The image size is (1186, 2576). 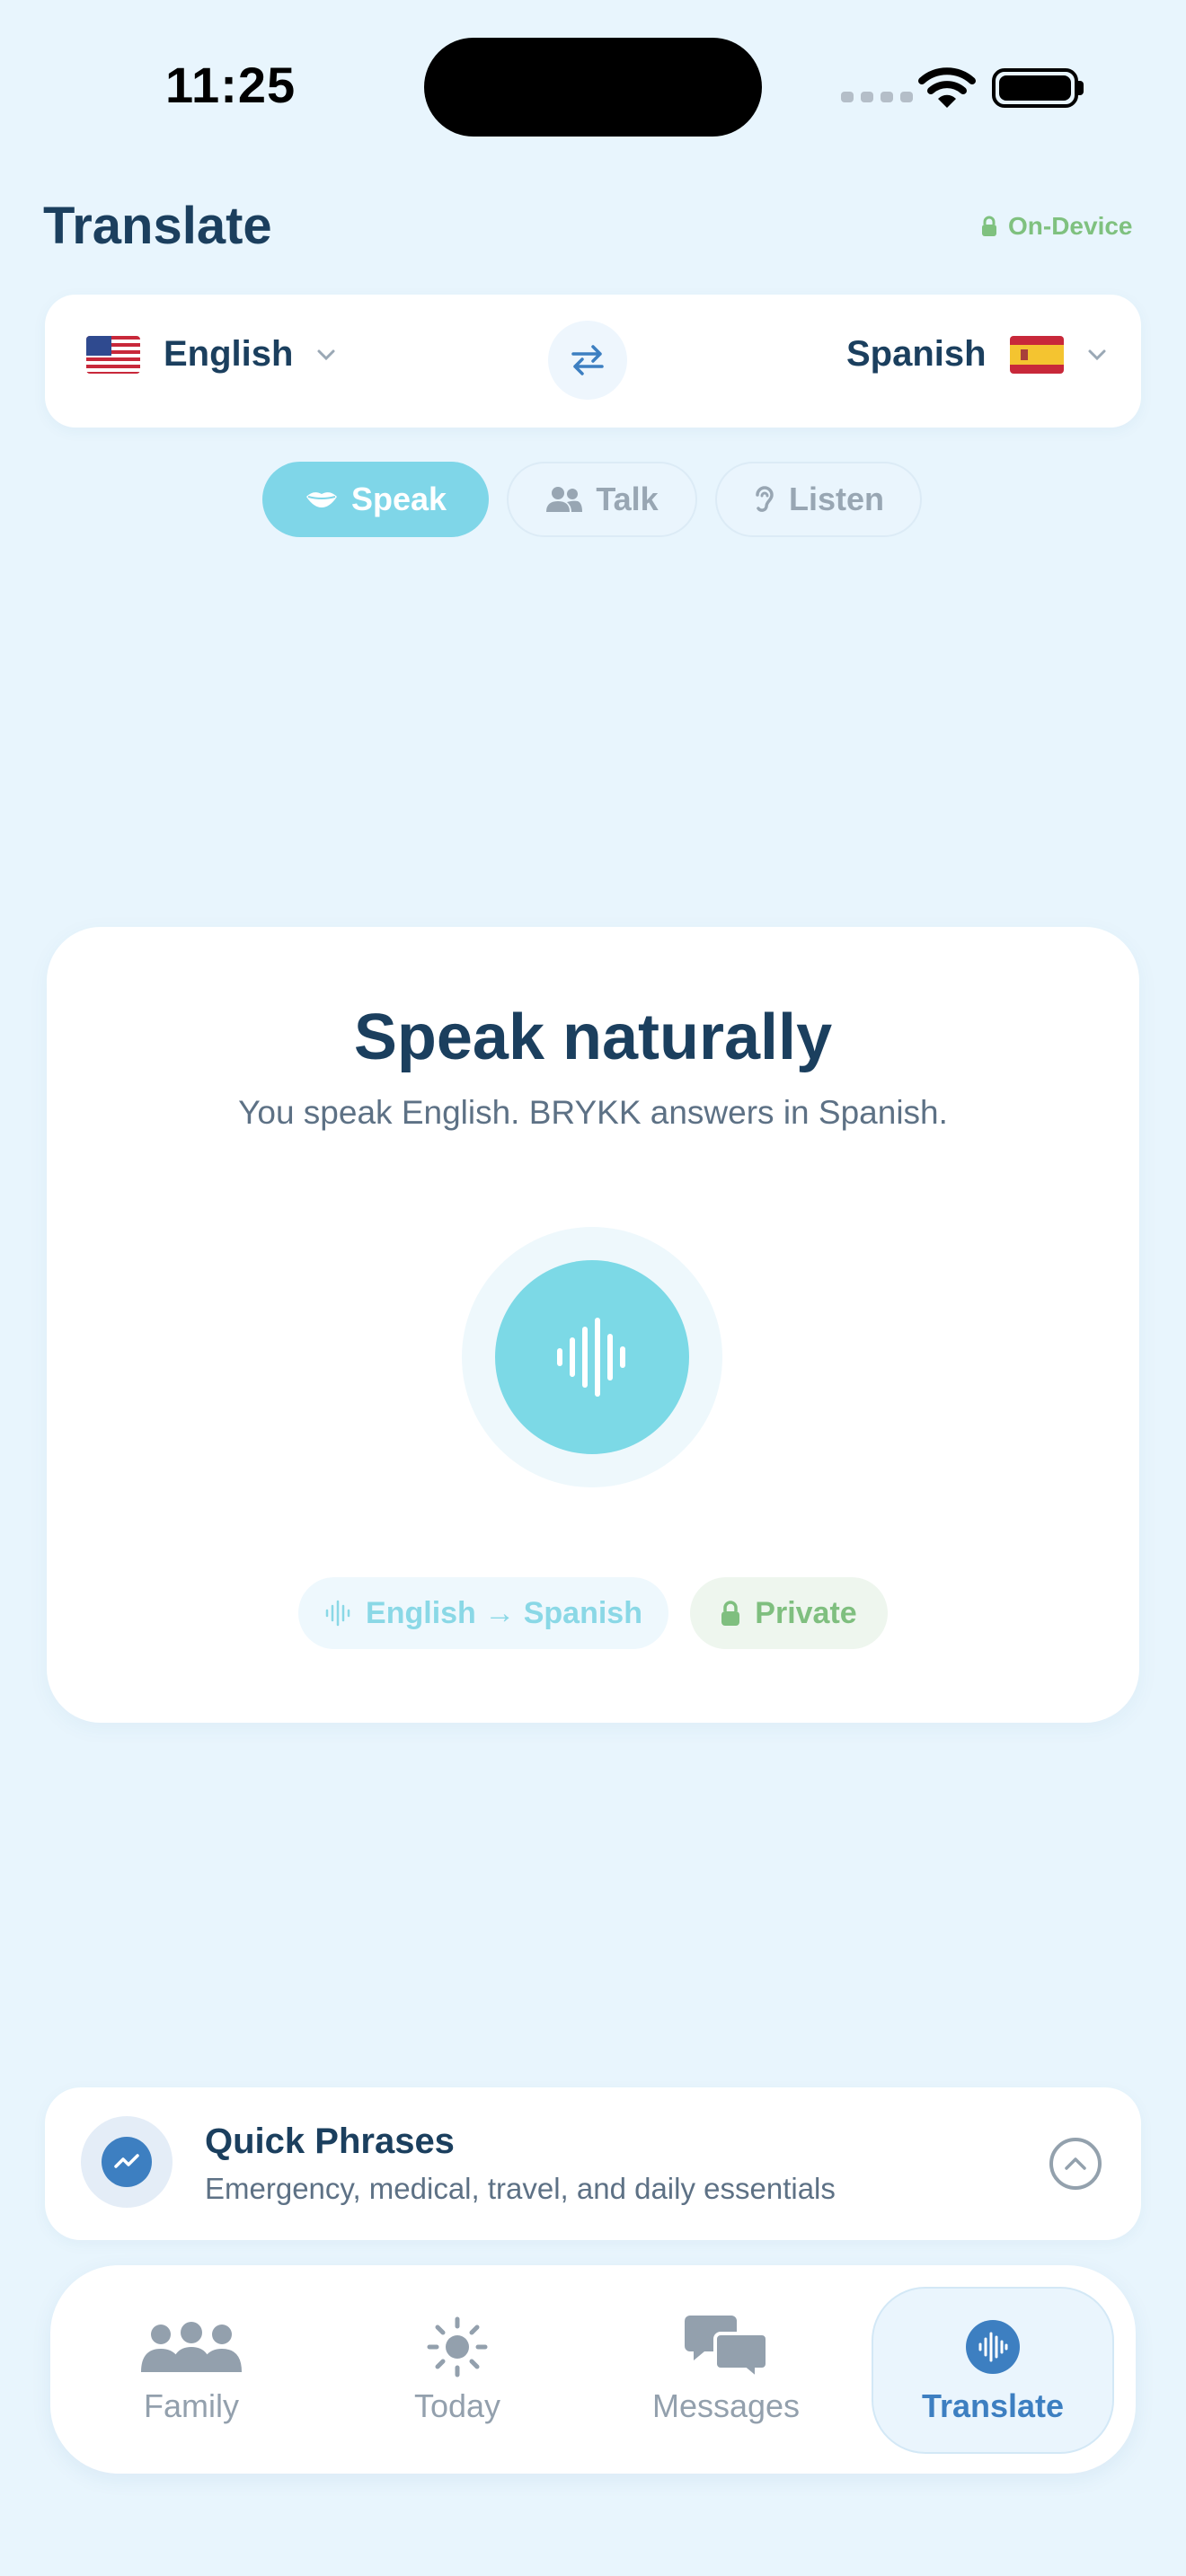 I want to click on on-device-badge: On-Device, so click(x=1057, y=226).